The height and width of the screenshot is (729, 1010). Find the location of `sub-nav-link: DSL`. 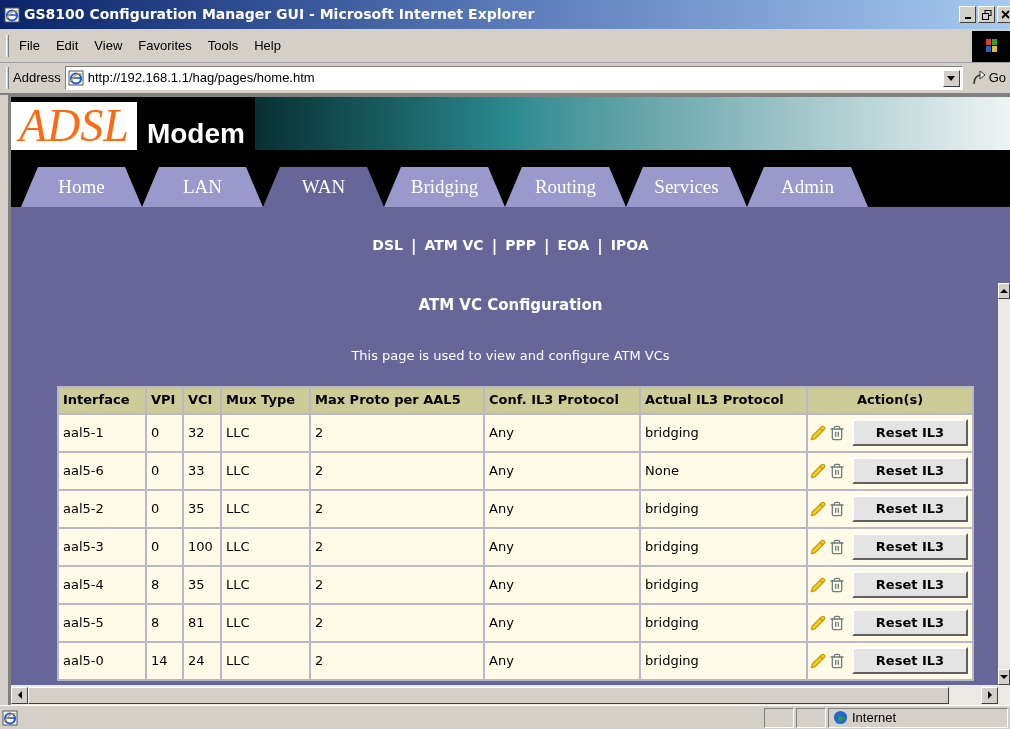

sub-nav-link: DSL is located at coordinates (387, 246).